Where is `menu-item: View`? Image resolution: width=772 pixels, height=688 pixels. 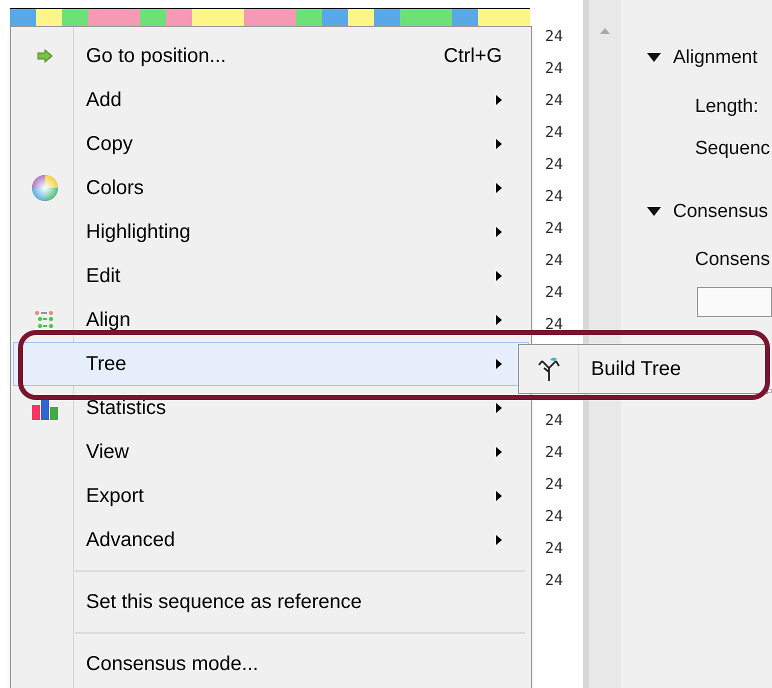 menu-item: View is located at coordinates (271, 452).